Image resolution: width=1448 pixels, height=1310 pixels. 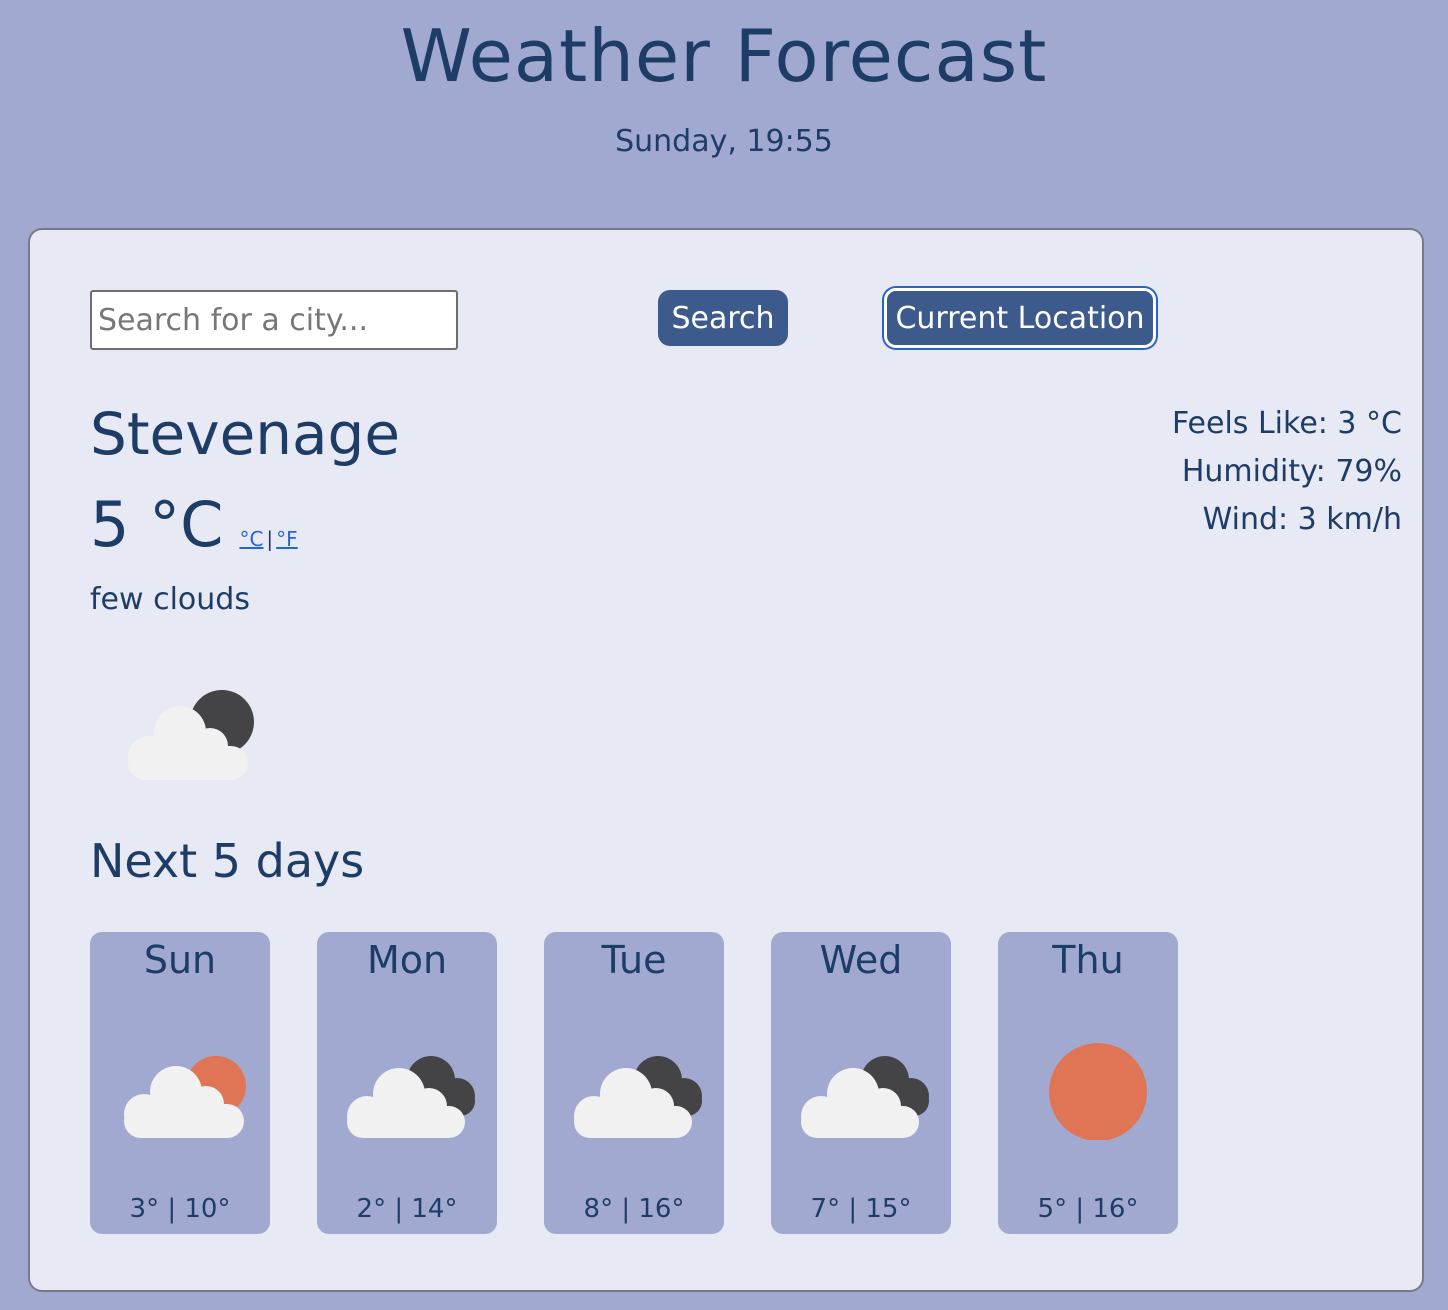 I want to click on forecast-temps: 5° | 16°, so click(x=1088, y=1209).